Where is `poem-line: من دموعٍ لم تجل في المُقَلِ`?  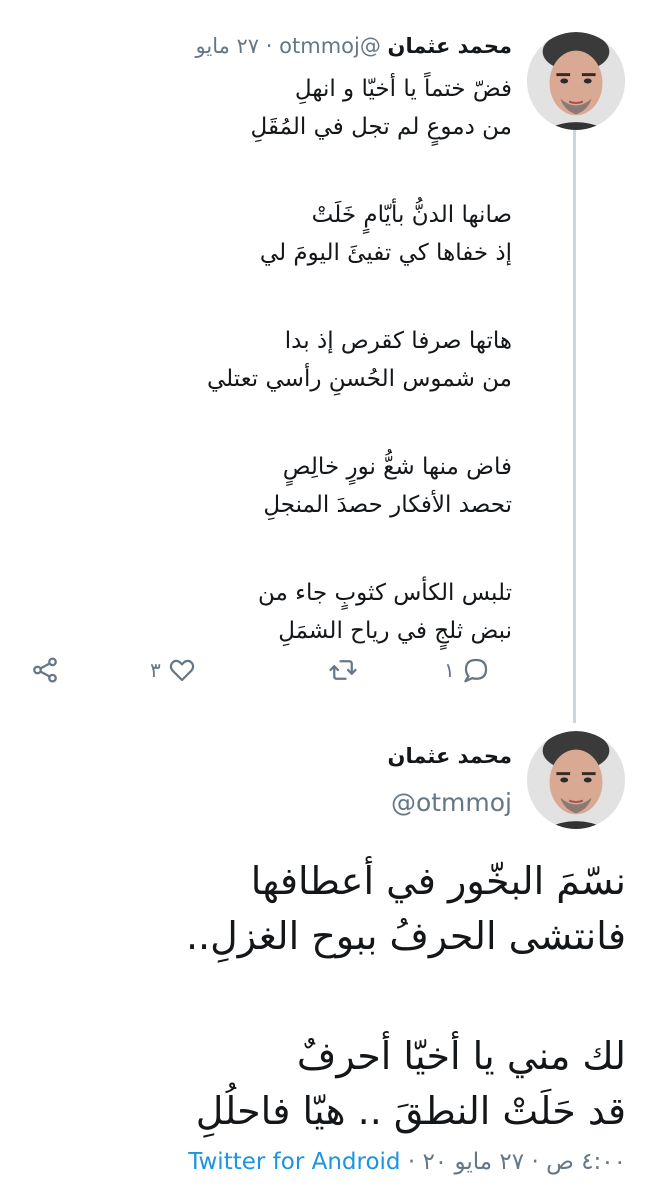 poem-line: من دموعٍ لم تجل في المُقَلِ is located at coordinates (381, 127).